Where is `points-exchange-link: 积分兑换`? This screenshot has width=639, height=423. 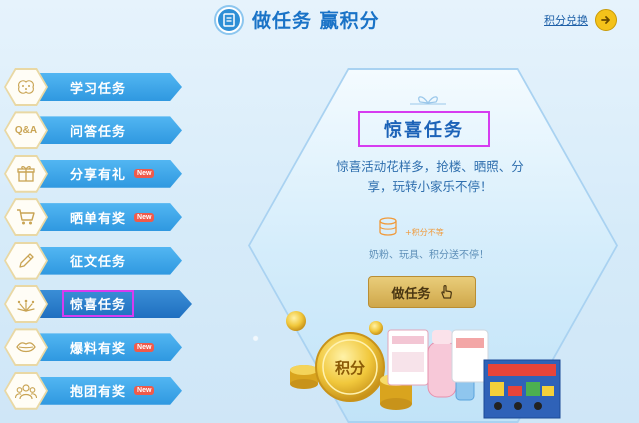 points-exchange-link: 积分兑换 is located at coordinates (580, 20).